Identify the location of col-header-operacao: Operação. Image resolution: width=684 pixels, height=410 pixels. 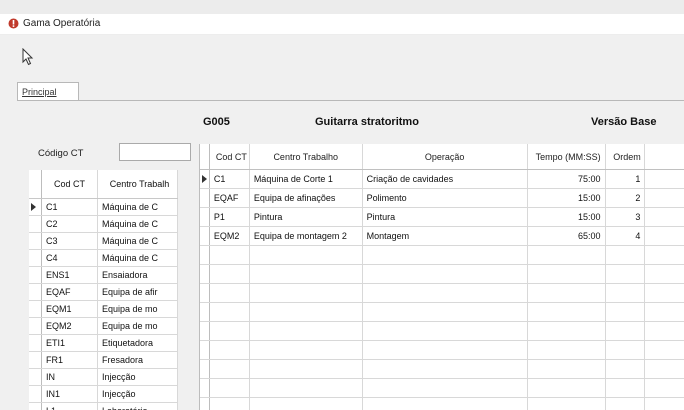
(445, 157).